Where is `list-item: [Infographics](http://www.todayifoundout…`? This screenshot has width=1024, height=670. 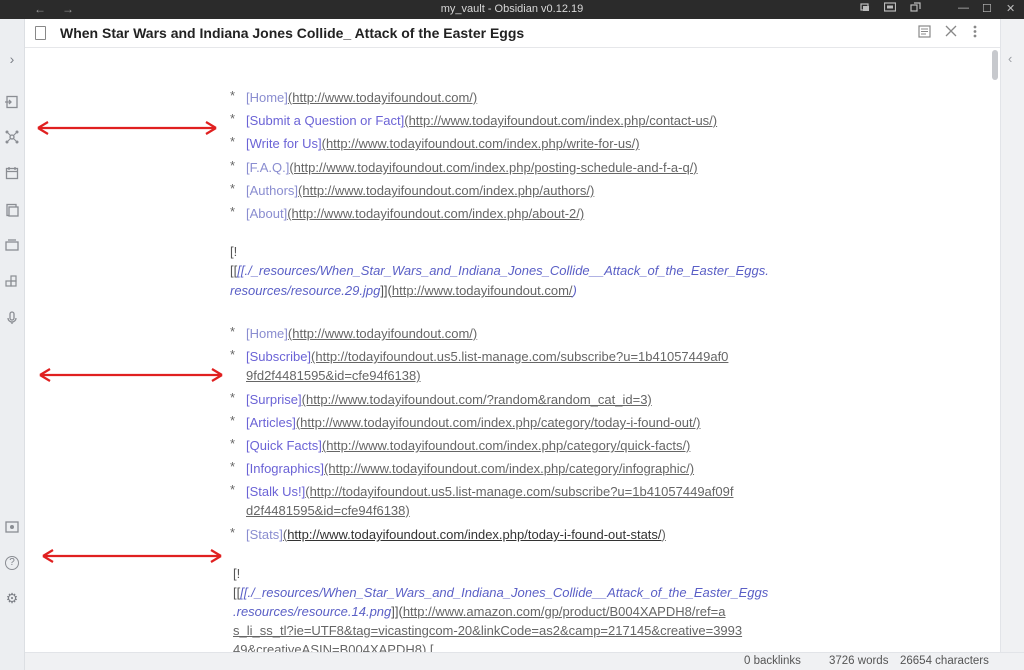
list-item: [Infographics](http://www.todayifoundout… is located at coordinates (470, 468).